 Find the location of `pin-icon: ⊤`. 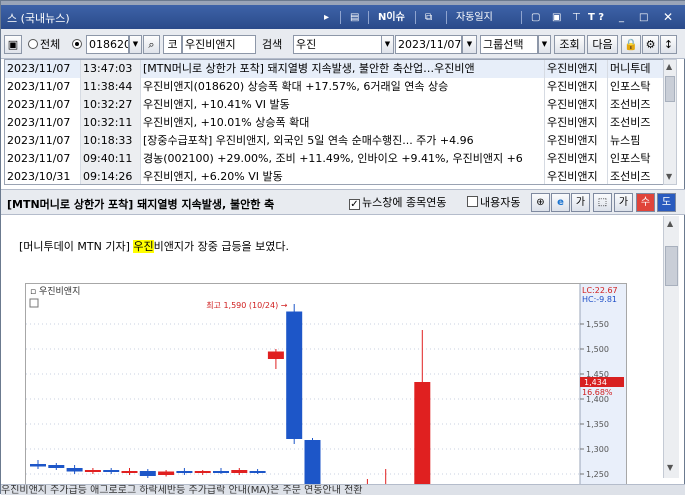

pin-icon: ⊤ is located at coordinates (576, 17).